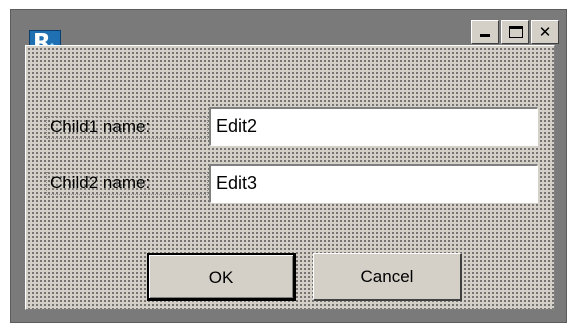 This screenshot has width=571, height=329. What do you see at coordinates (221, 277) in the screenshot?
I see `ok-button: OK` at bounding box center [221, 277].